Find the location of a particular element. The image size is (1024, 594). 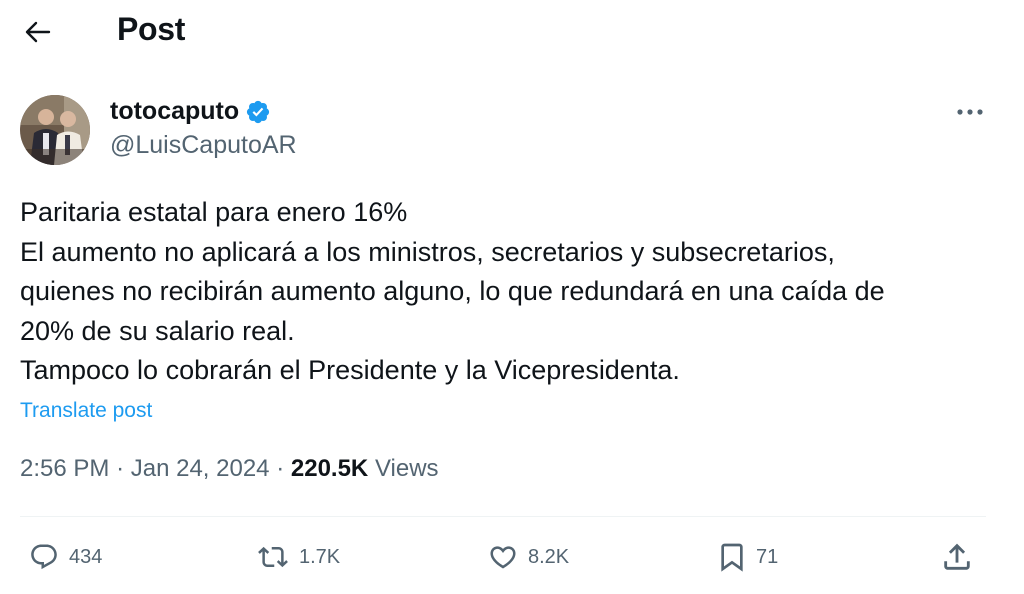

author-name: totocaputo is located at coordinates (190, 111).